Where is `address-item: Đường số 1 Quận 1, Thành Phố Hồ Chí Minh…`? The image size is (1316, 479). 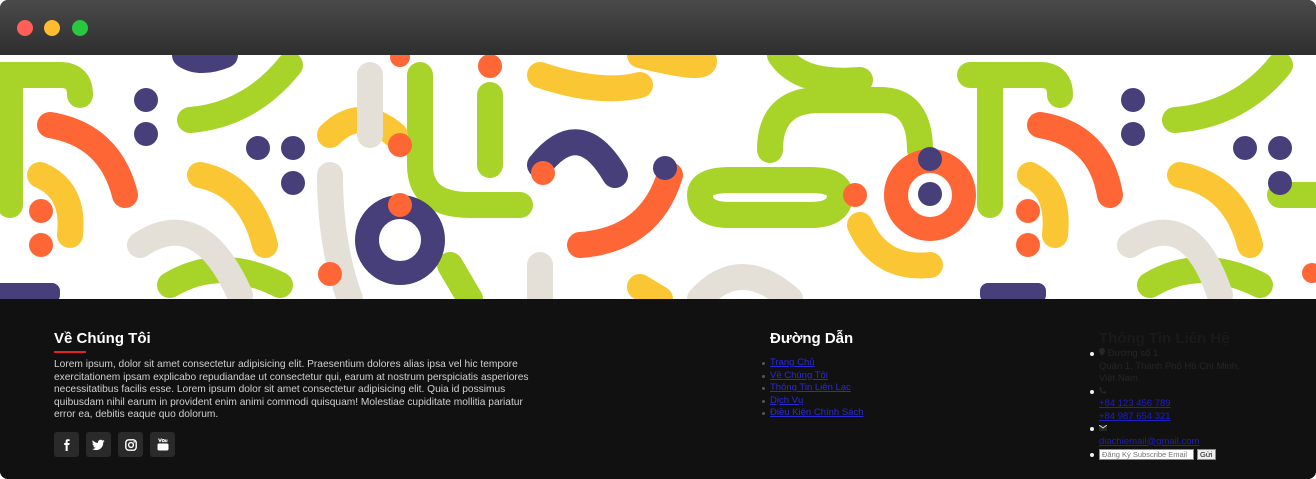
address-item: Đường số 1 Quận 1, Thành Phố Hồ Chí Minh… is located at coordinates (1199, 367).